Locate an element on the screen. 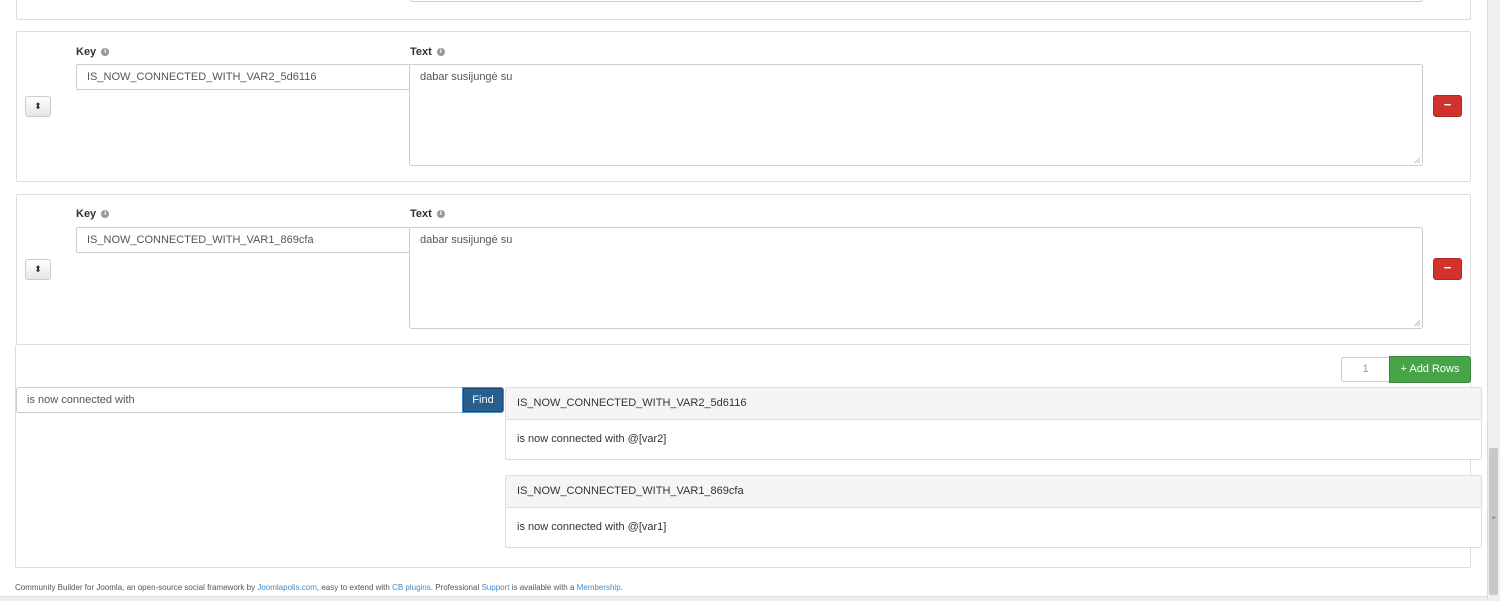  key-input: IS_NOW_CONNECTED_WITH_VAR2_5d6116 is located at coordinates (243, 77).